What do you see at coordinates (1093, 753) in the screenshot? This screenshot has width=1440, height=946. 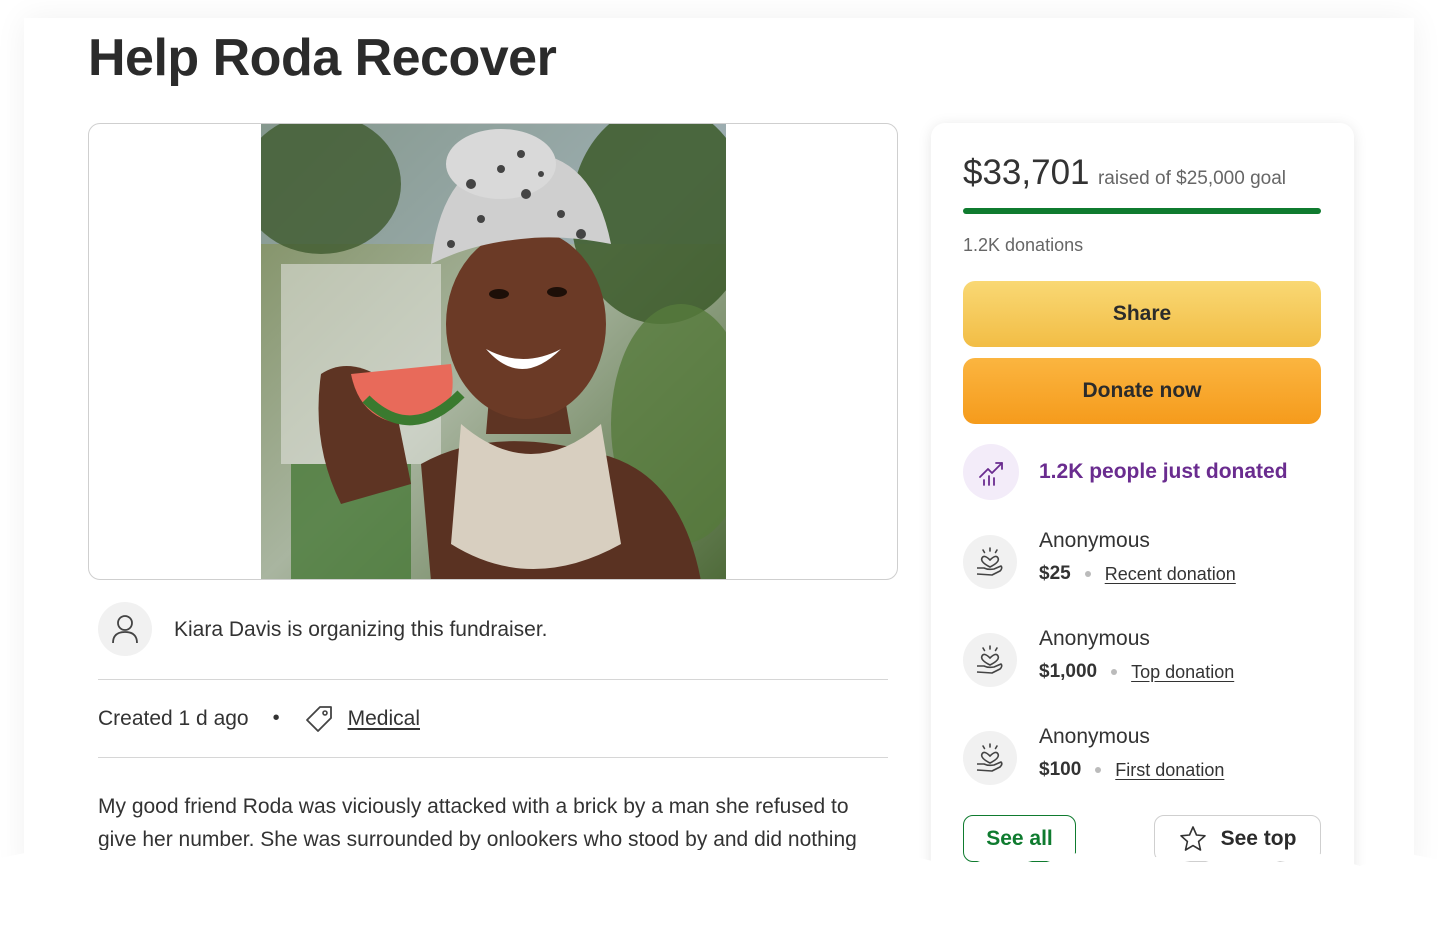 I see `donation-item: Anonymous $100 First donation` at bounding box center [1093, 753].